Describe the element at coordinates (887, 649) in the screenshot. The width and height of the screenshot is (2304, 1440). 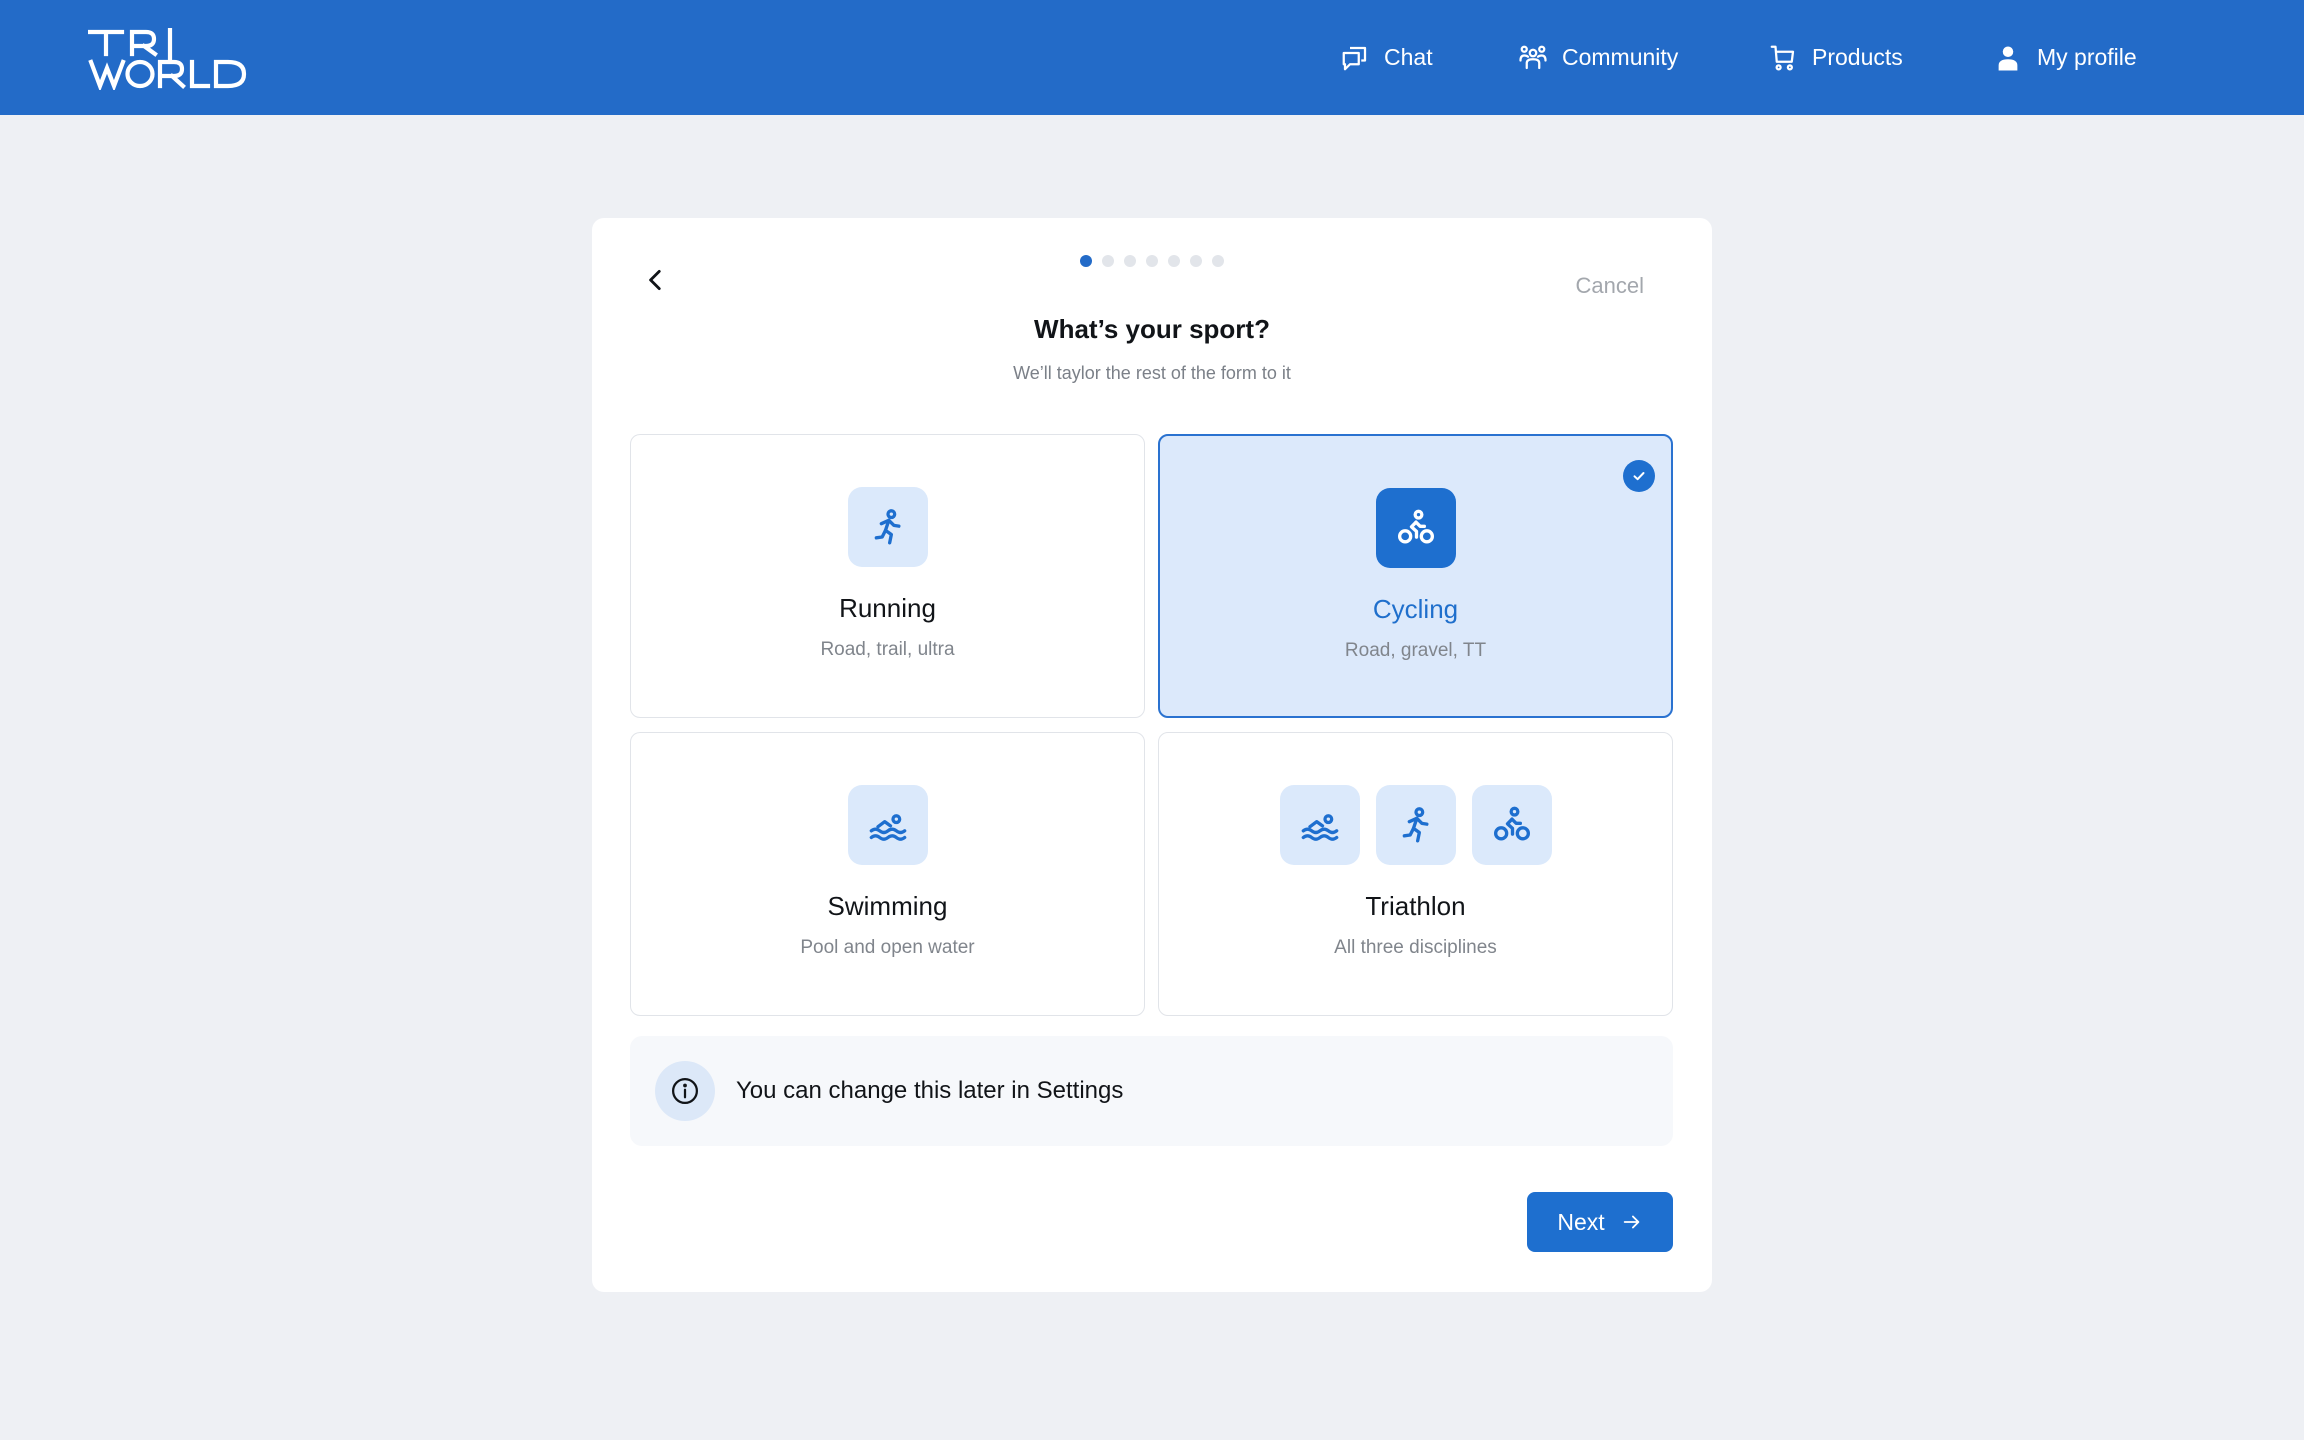
I see `sport-option-description: Road, trail, ultra` at that location.